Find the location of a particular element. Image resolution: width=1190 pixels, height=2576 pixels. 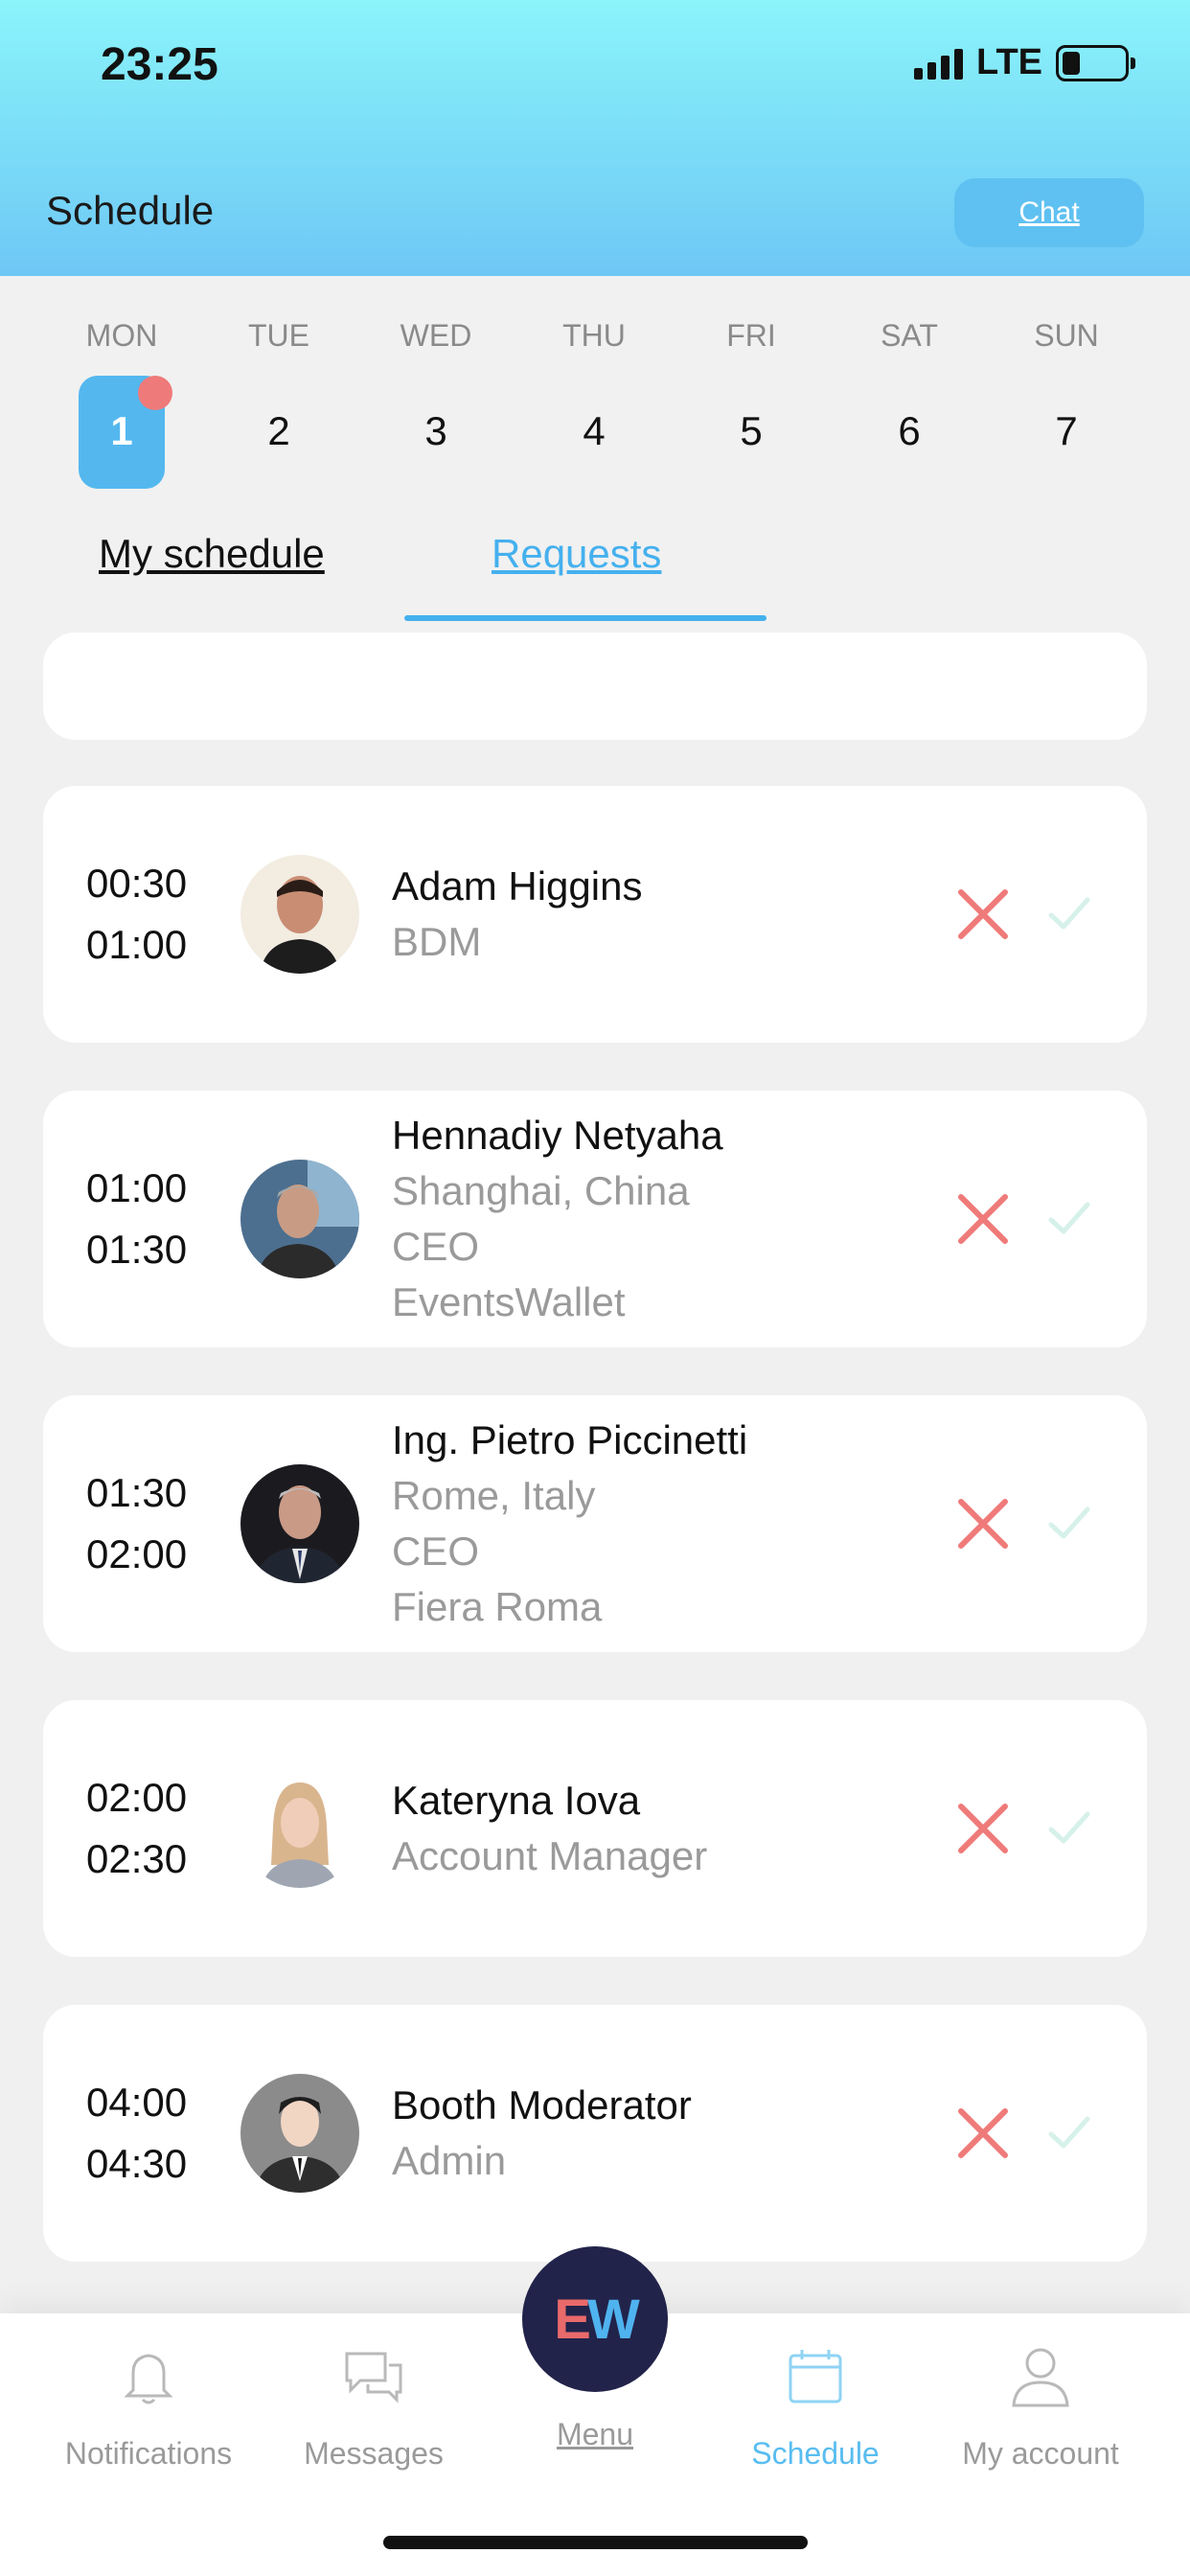

person-location: Shanghai, China is located at coordinates (541, 1190).